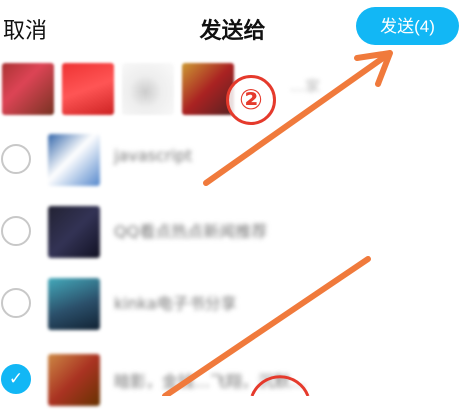 The image size is (465, 416). I want to click on top-bar: 取消 发送给 发送(4), so click(232, 28).